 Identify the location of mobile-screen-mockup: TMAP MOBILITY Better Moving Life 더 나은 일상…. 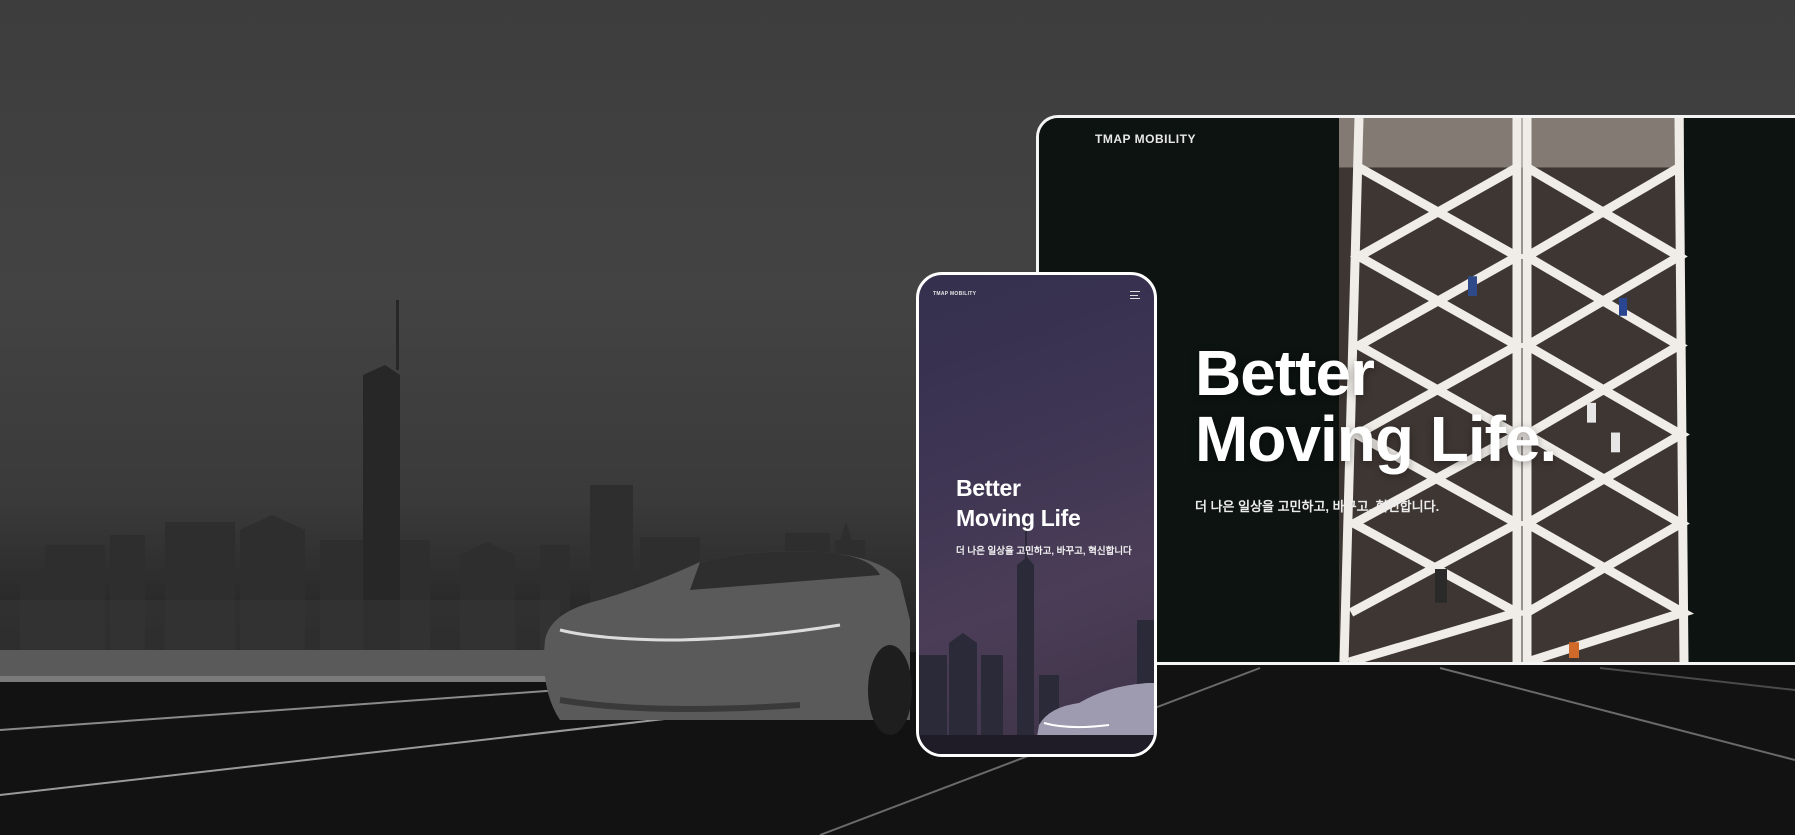
(1036, 514).